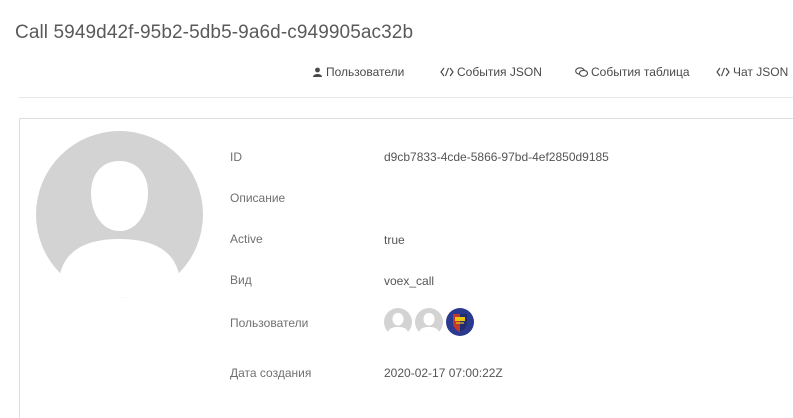 The height and width of the screenshot is (418, 793). Describe the element at coordinates (443, 373) in the screenshot. I see `created-value: 2020-02-17 07:00:22Z` at that location.